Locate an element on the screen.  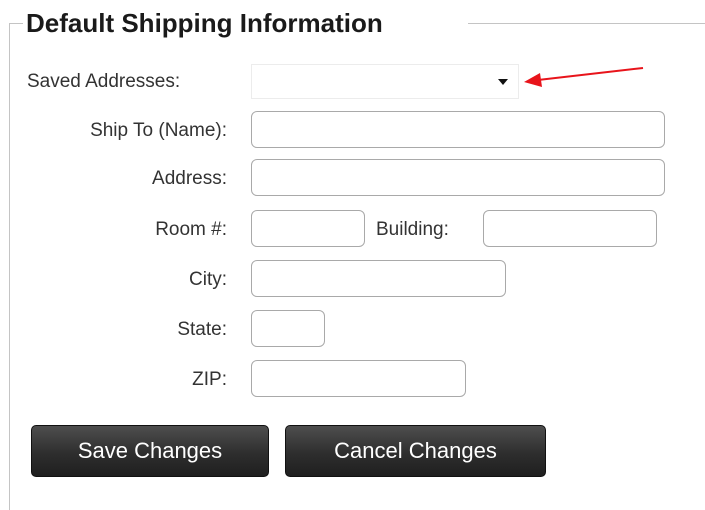
fieldset-border-top-right is located at coordinates (586, 23).